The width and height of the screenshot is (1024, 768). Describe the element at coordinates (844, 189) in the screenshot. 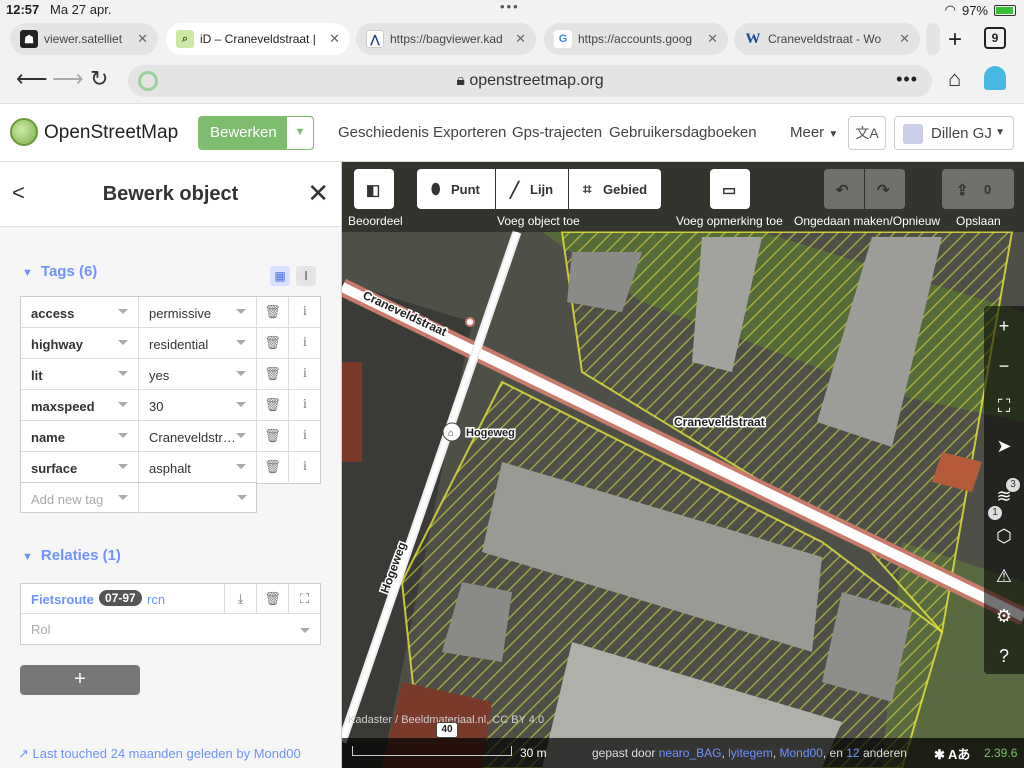

I see `undo-button: ↶` at that location.